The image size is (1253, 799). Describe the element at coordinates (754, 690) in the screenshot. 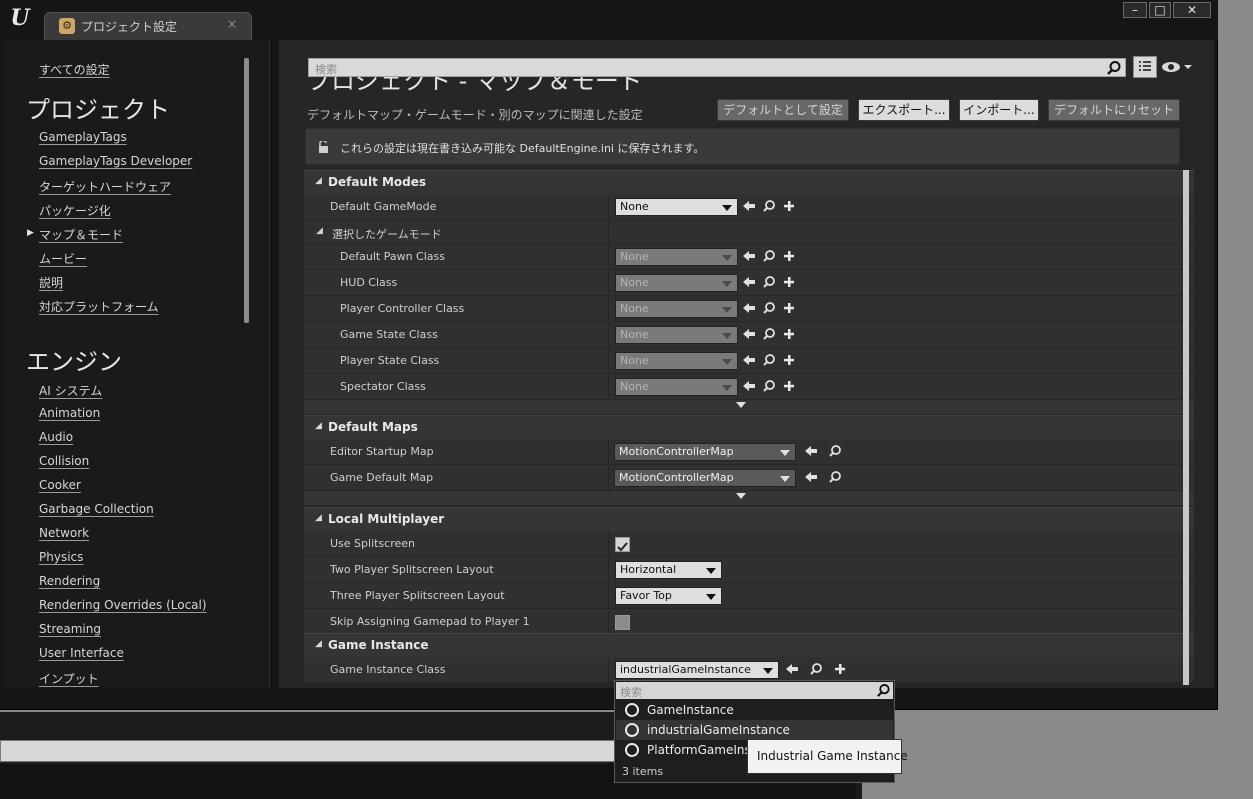

I see `popup-search-input: 検索` at that location.